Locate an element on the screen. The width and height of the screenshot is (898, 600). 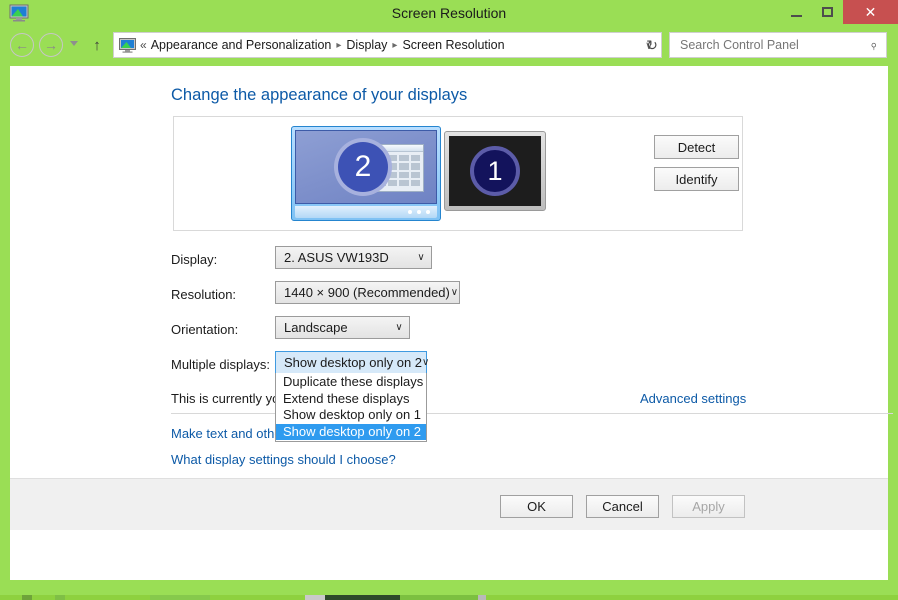
page-title: Change the appearance of your displays is located at coordinates (319, 95).